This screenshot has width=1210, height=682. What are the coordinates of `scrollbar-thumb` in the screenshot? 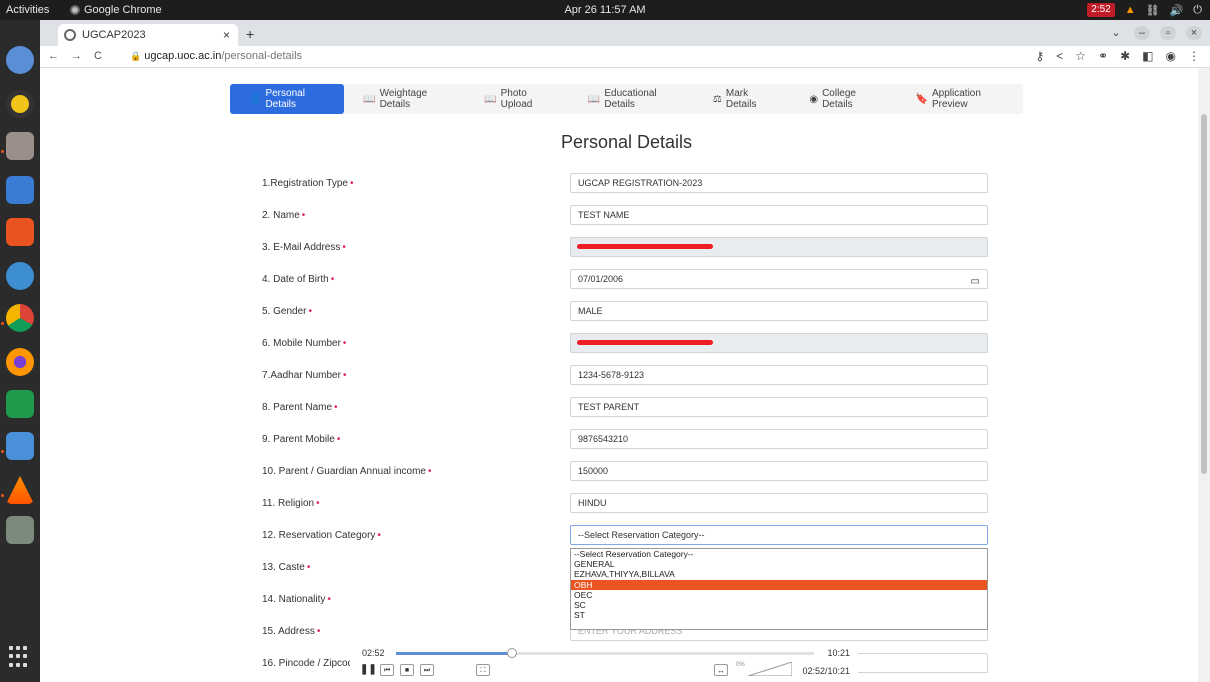 It's located at (1204, 294).